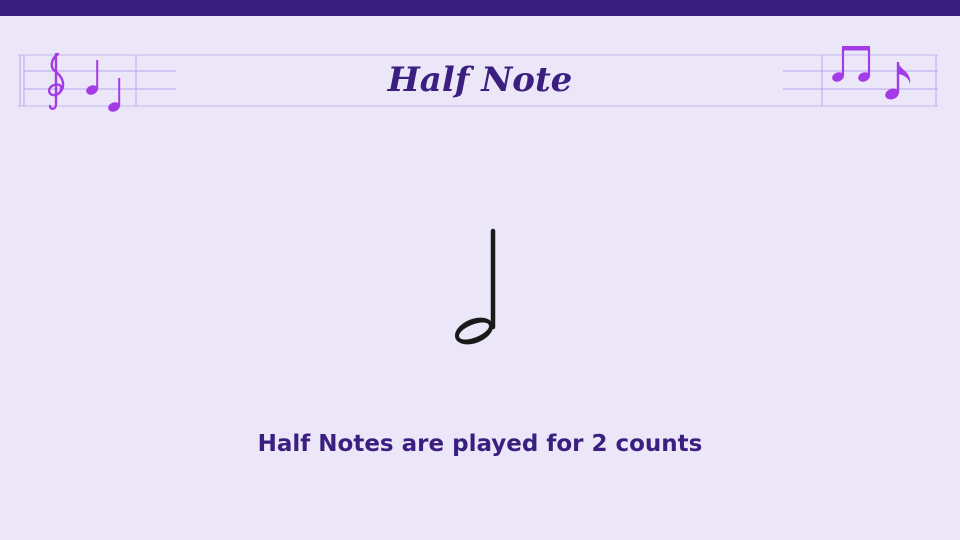 The height and width of the screenshot is (540, 960). Describe the element at coordinates (480, 8) in the screenshot. I see `top-bar` at that location.